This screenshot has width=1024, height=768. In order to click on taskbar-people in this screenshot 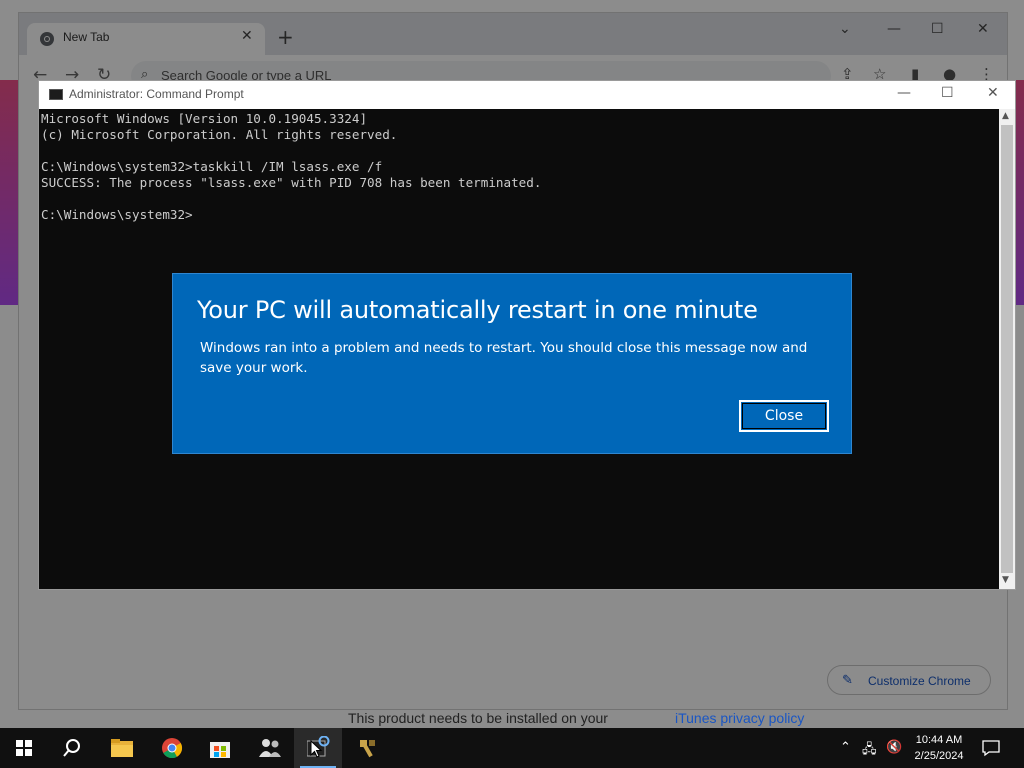, I will do `click(270, 748)`.